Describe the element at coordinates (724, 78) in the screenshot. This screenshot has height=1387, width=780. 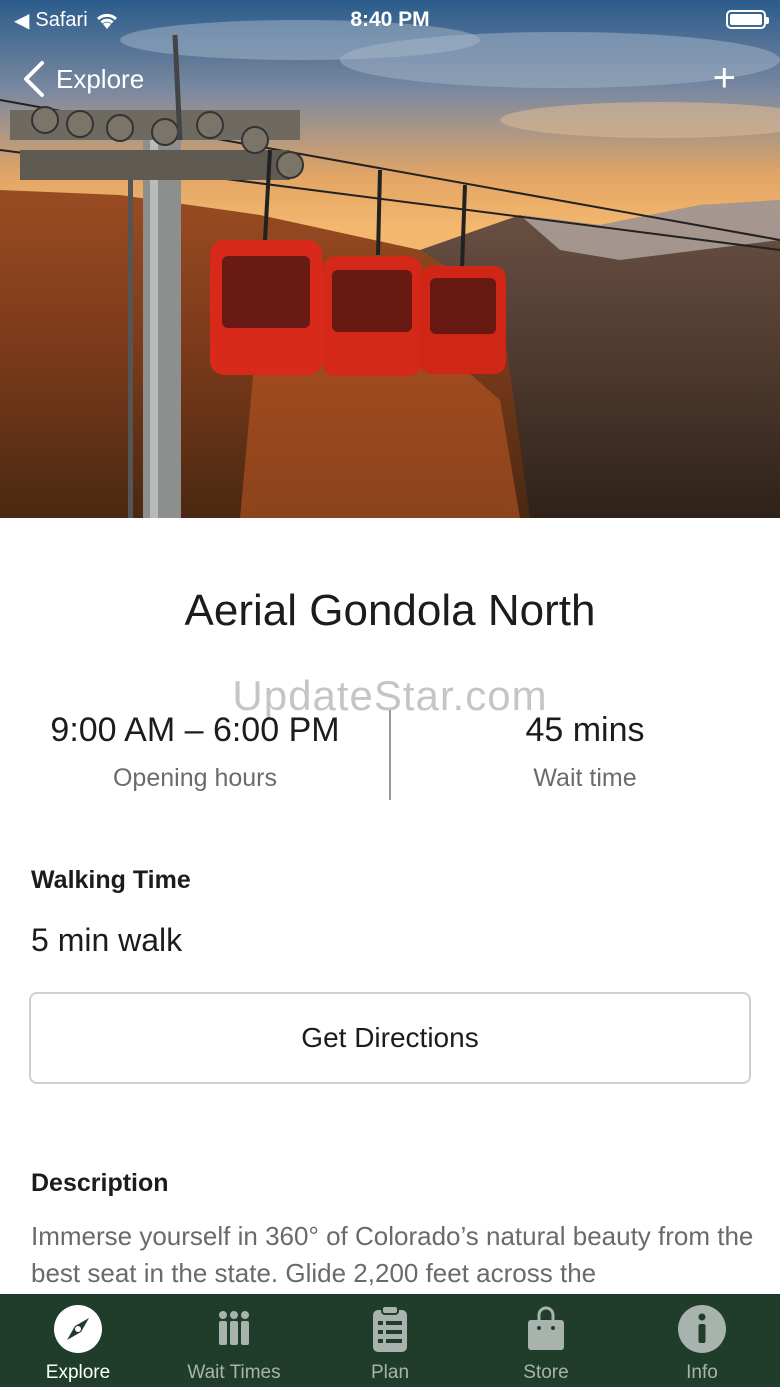
I see `add-icon: +` at that location.